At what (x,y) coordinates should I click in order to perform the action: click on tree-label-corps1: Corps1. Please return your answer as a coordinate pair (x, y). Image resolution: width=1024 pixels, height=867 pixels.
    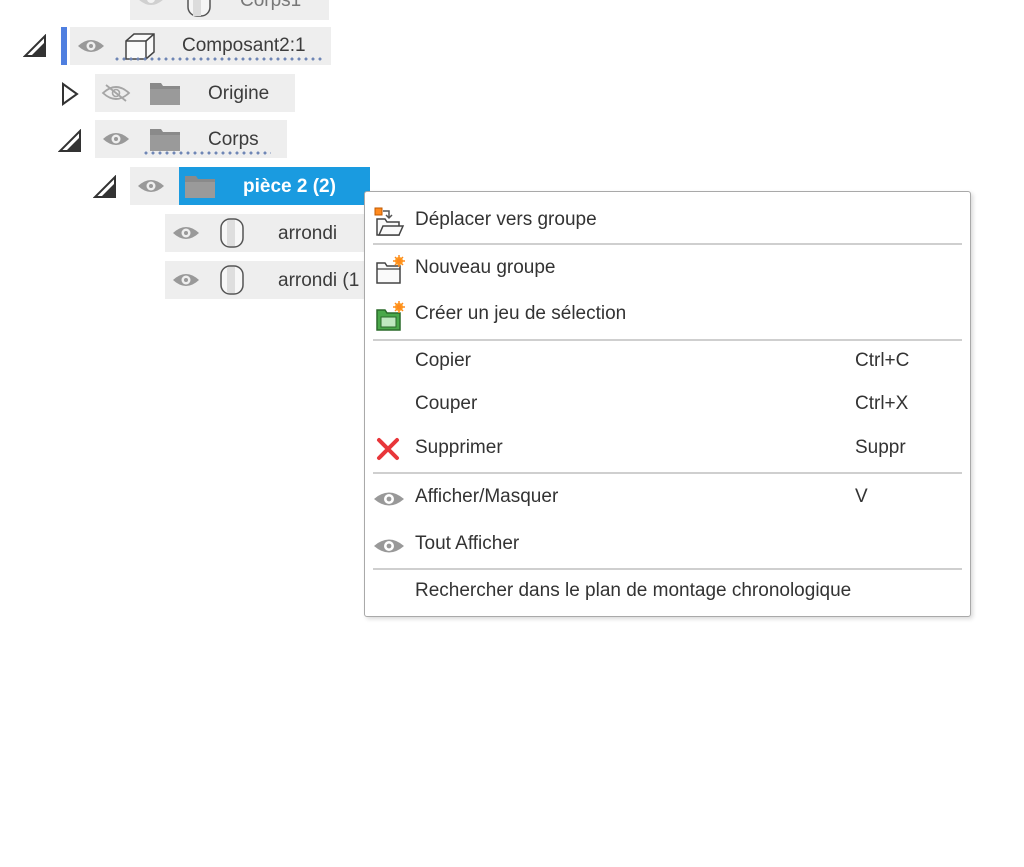
    Looking at the image, I should click on (271, 5).